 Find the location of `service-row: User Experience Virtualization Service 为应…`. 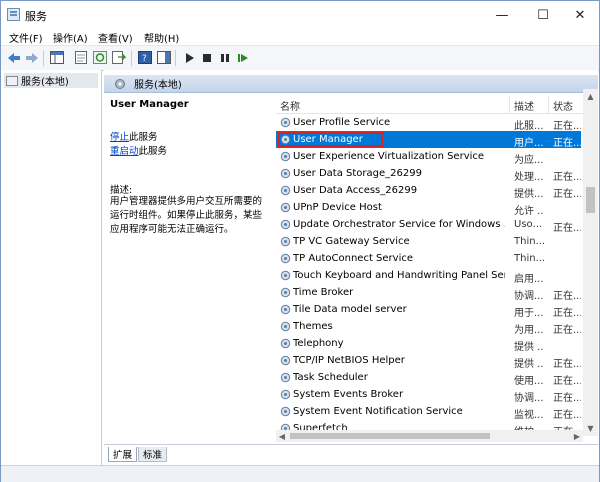

service-row: User Experience Virtualization Service 为应… is located at coordinates (428, 157).